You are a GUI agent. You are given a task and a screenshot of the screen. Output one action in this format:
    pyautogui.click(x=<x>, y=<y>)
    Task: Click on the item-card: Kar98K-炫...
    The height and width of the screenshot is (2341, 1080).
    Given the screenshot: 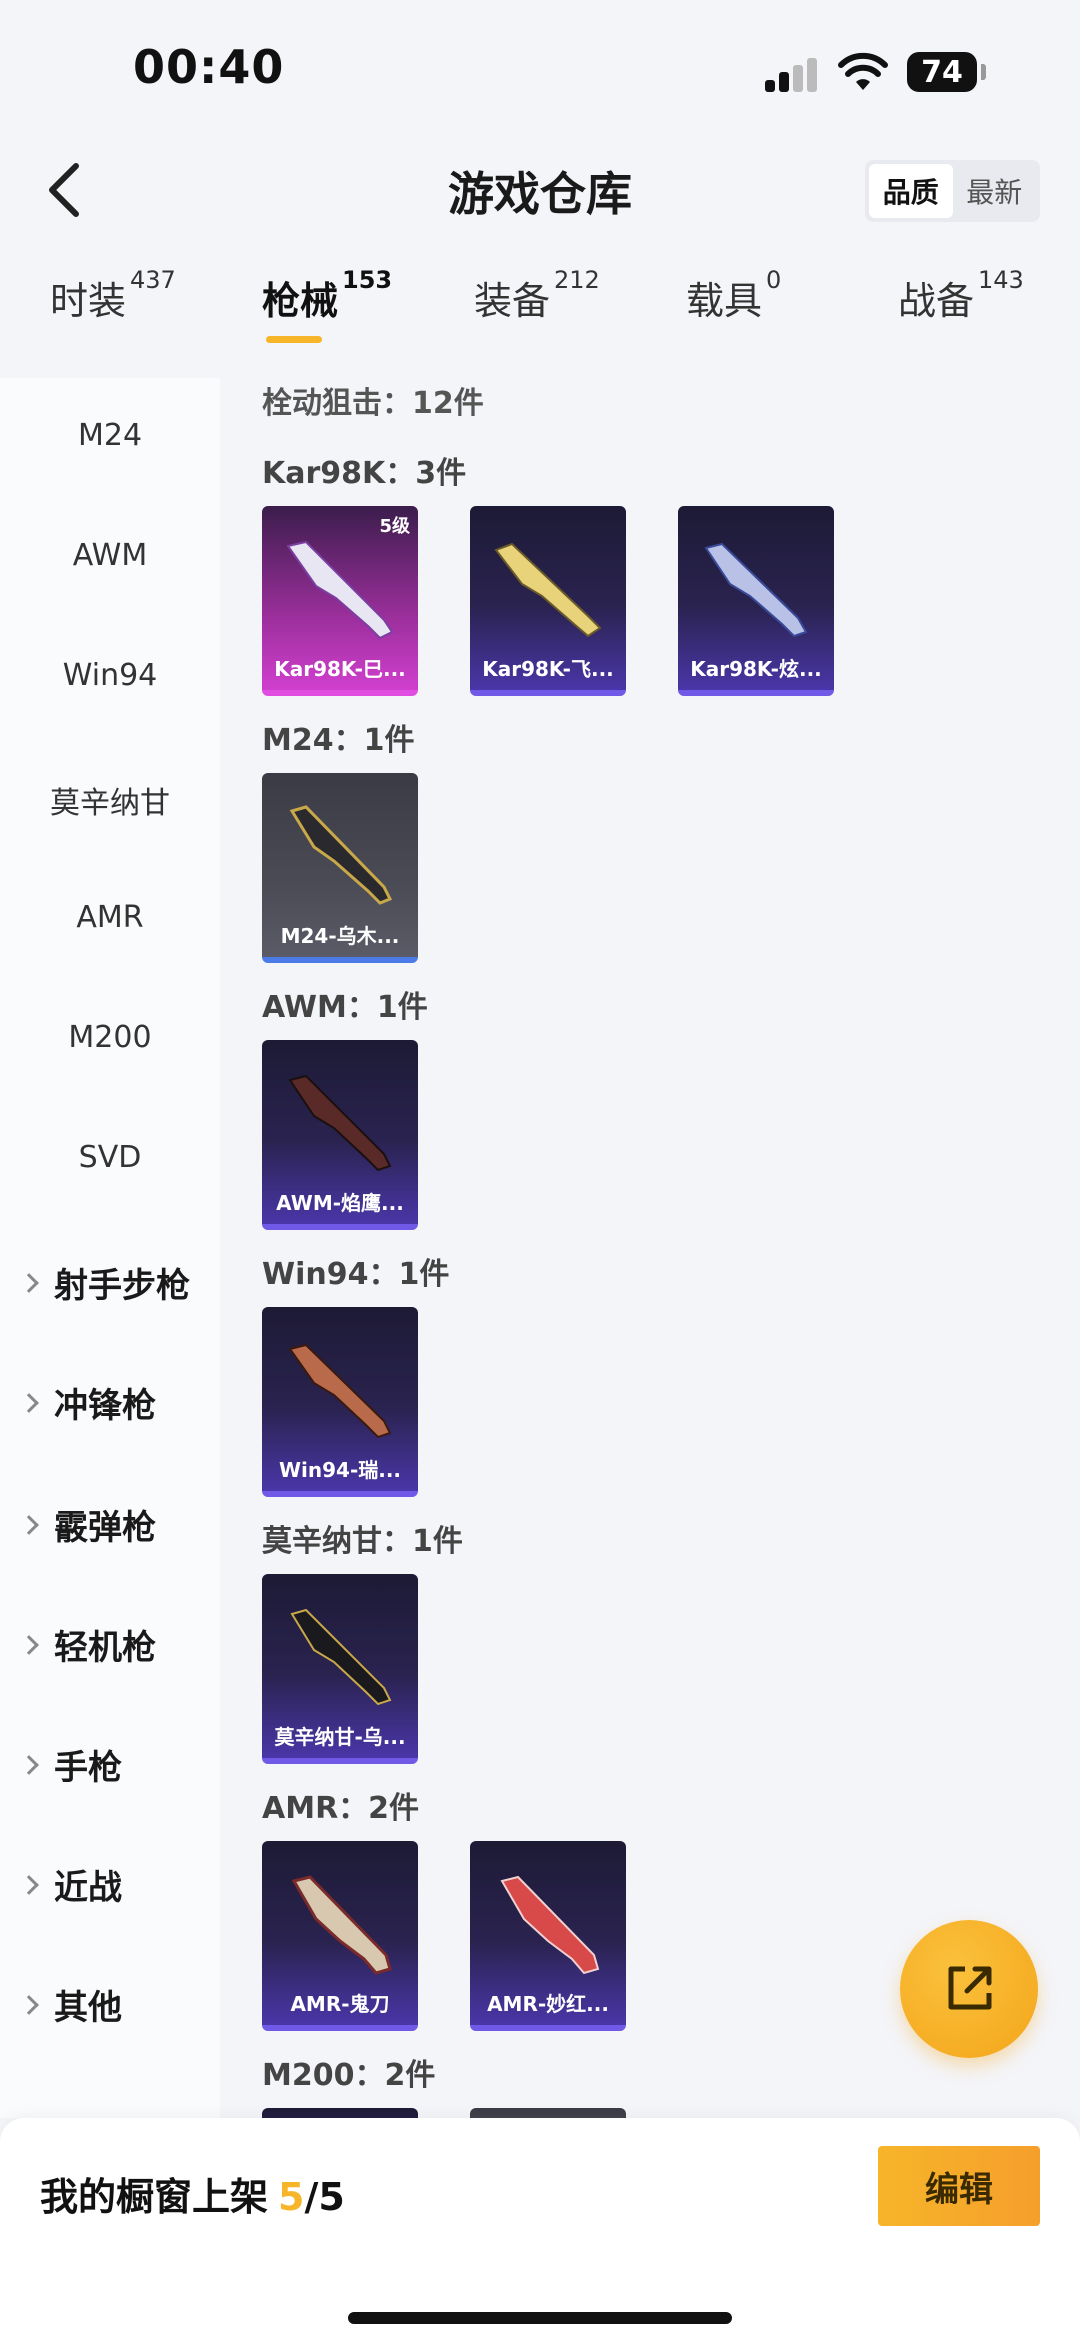 What is the action you would take?
    pyautogui.click(x=756, y=601)
    